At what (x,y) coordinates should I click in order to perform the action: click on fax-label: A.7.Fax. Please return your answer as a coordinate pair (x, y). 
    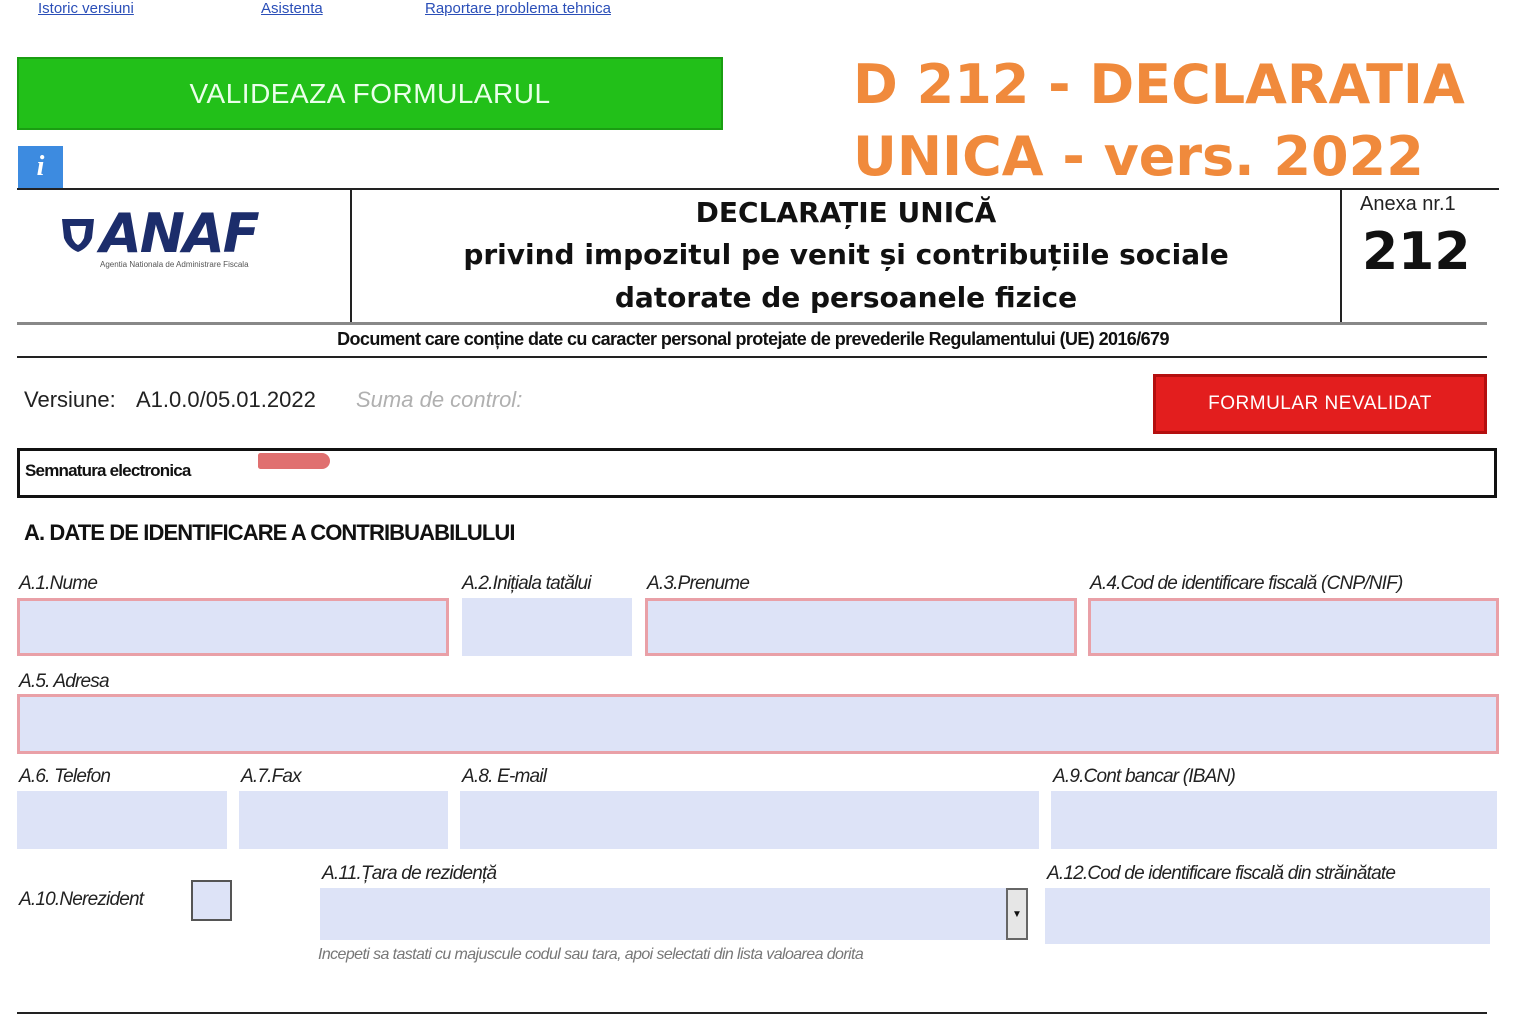
    Looking at the image, I should click on (271, 776).